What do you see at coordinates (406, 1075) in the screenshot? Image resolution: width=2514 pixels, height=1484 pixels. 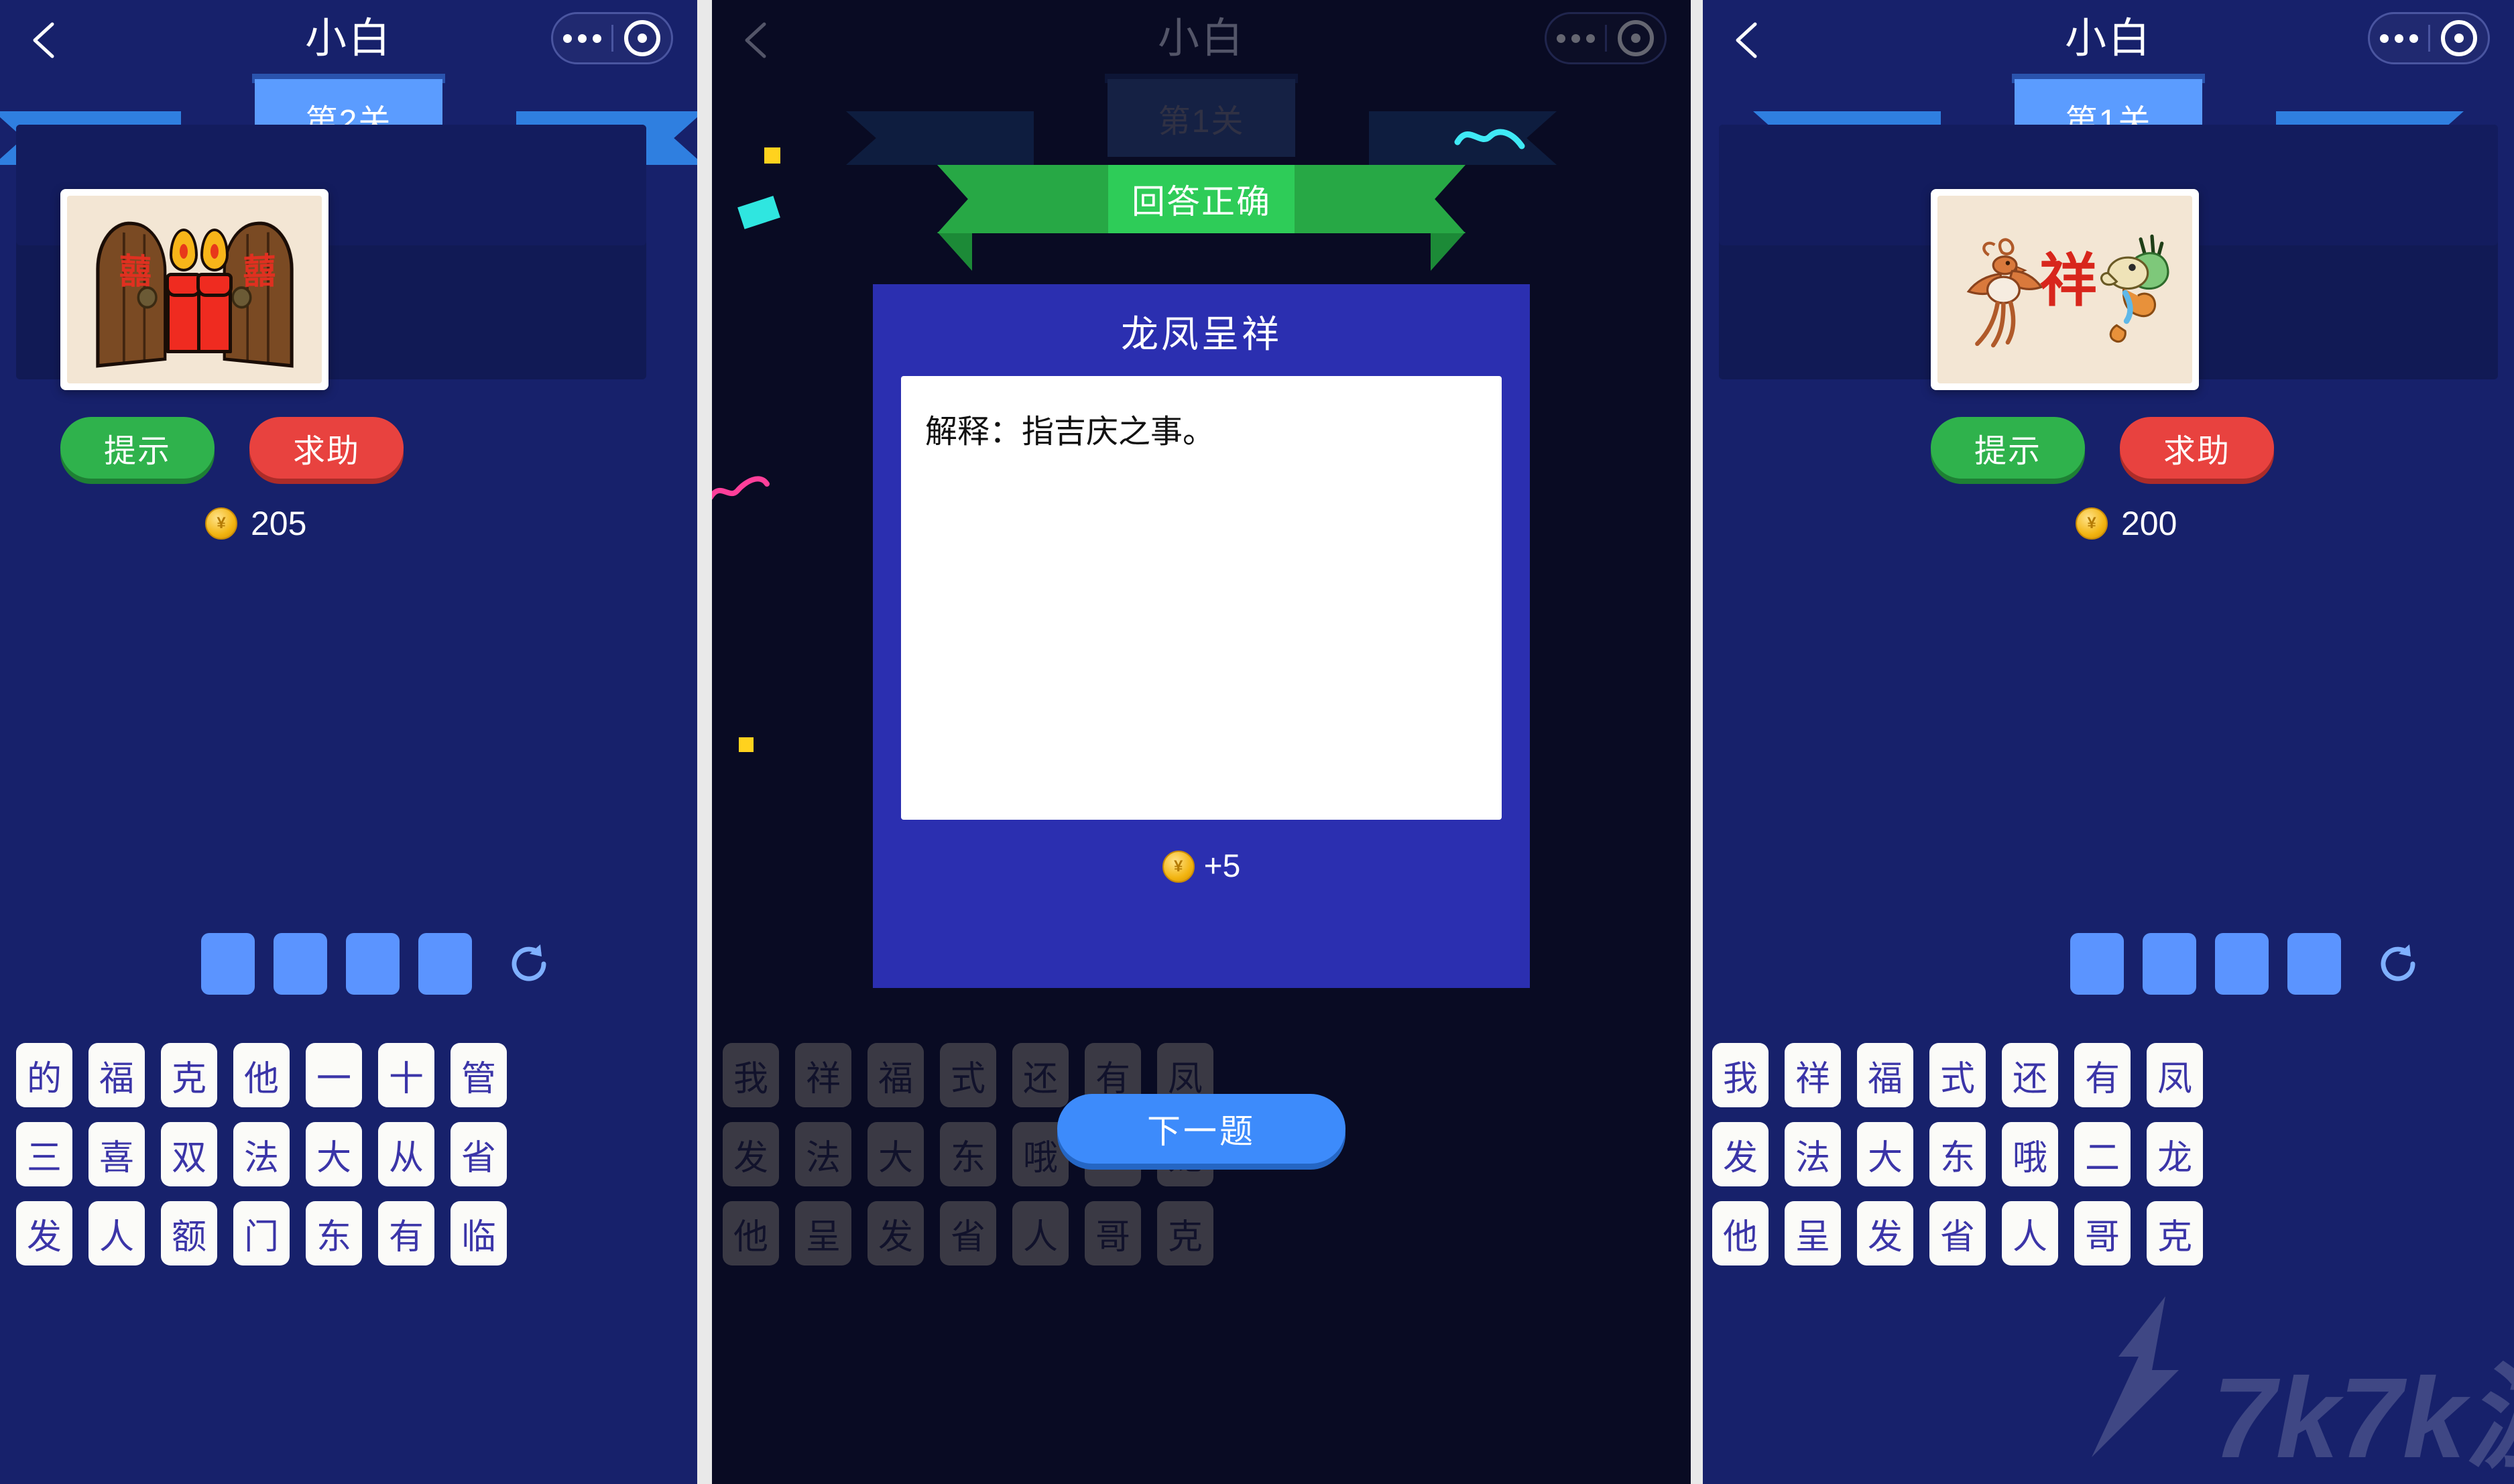 I see `character-key: 十` at bounding box center [406, 1075].